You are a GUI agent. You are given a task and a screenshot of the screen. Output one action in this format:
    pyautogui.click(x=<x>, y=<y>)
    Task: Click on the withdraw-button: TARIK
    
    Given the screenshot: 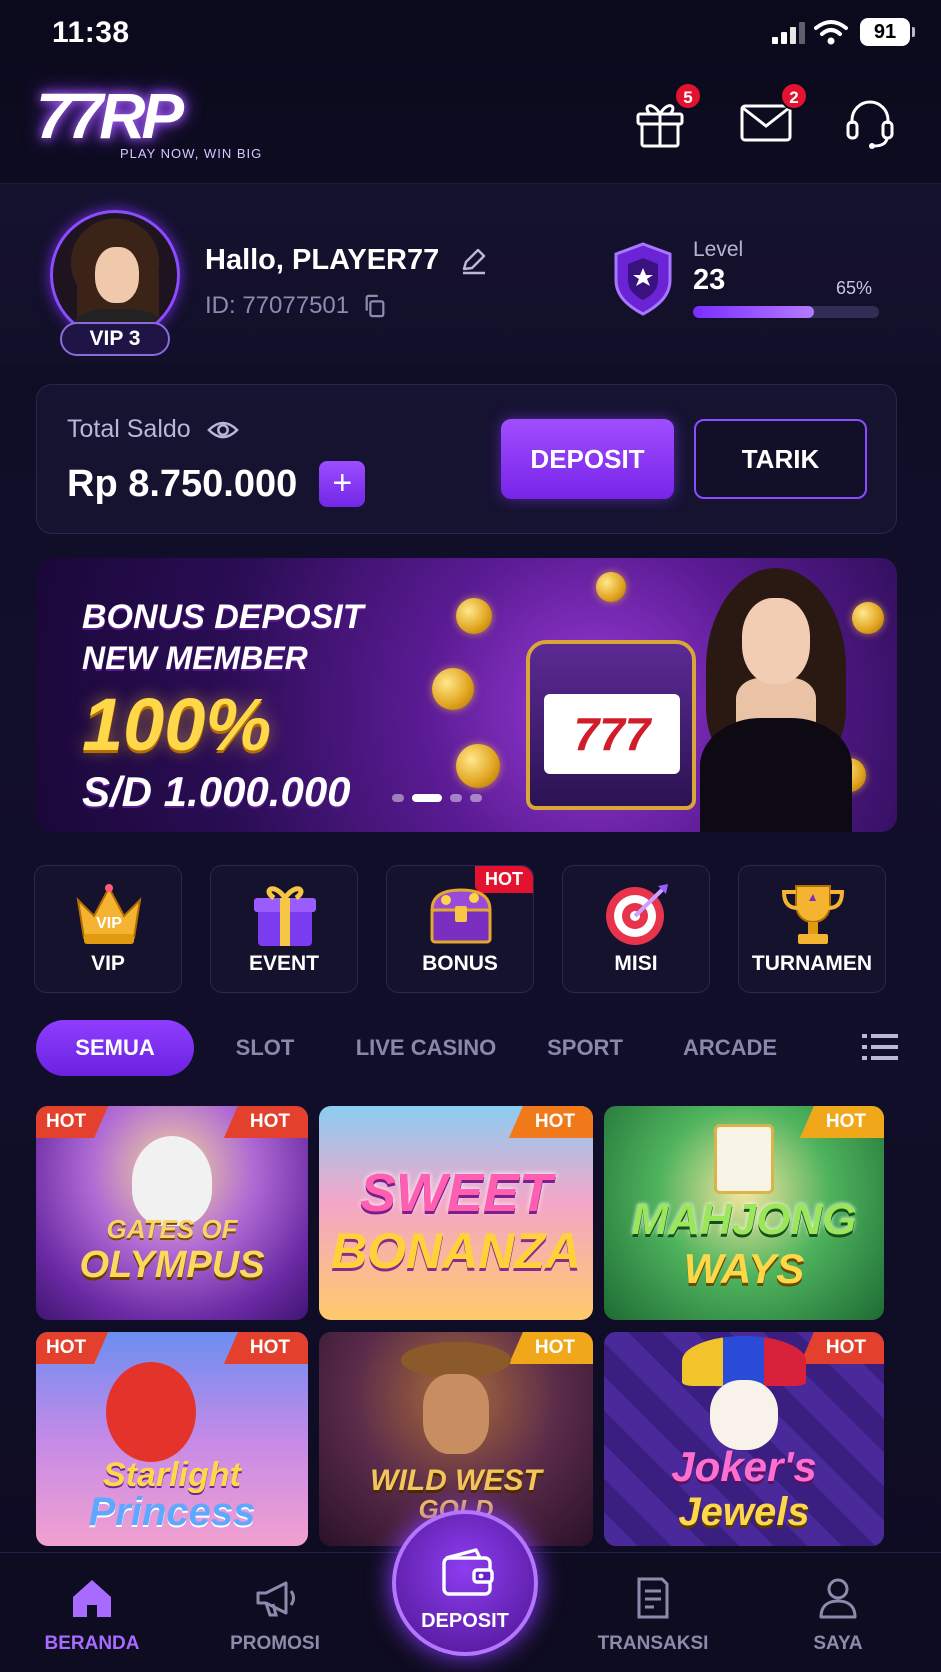 What is the action you would take?
    pyautogui.click(x=780, y=459)
    